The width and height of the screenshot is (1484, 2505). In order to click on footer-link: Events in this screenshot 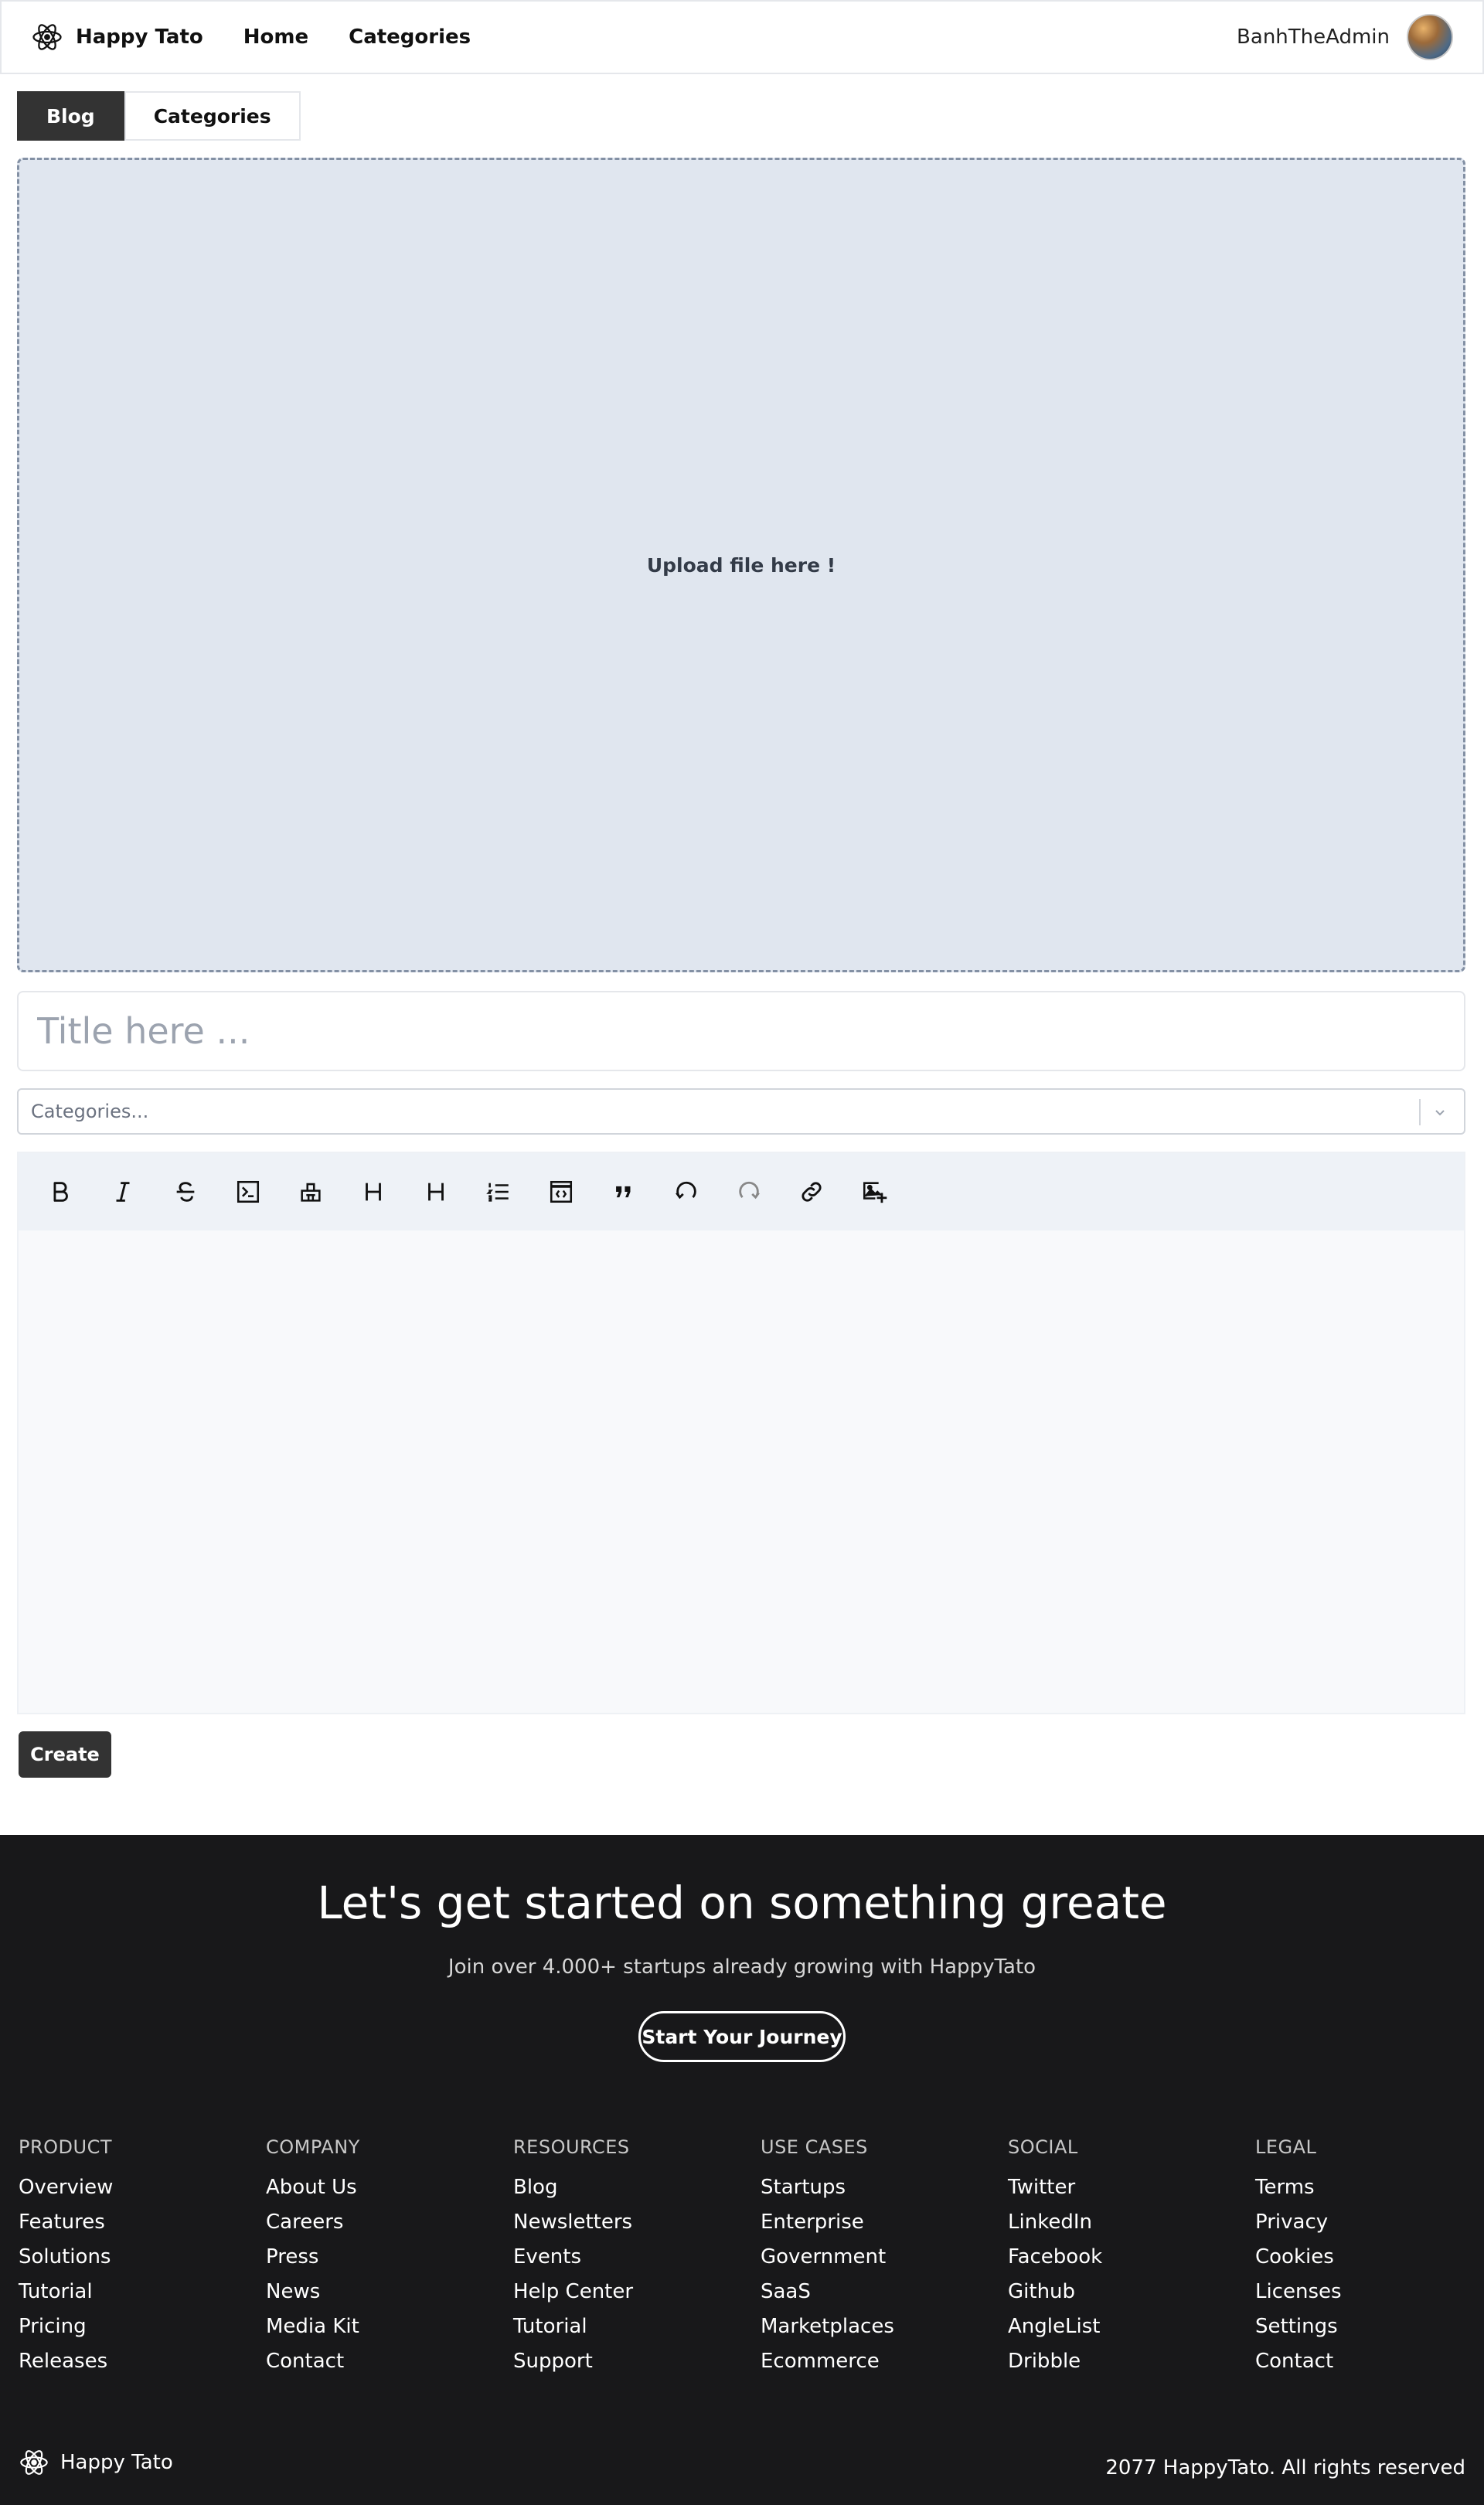, I will do `click(637, 2257)`.